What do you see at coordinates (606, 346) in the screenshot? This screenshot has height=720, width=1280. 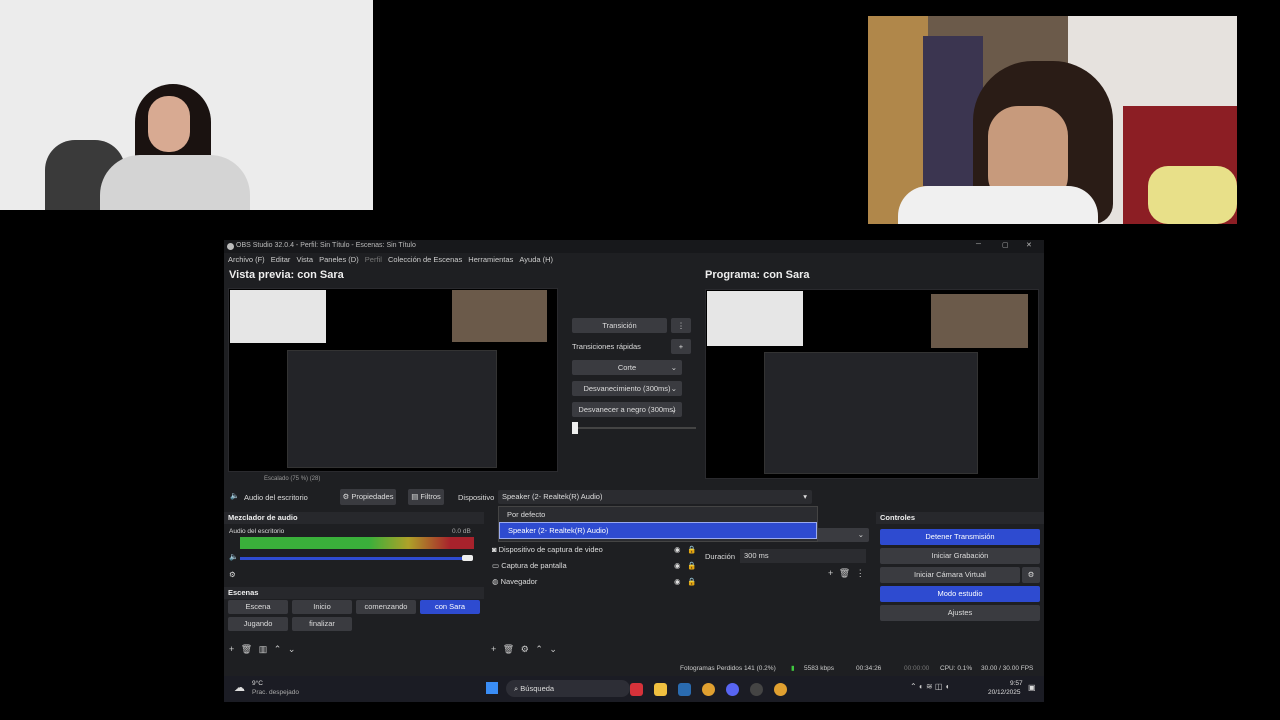 I see `quick-transitions-label: Transiciones rápidas` at bounding box center [606, 346].